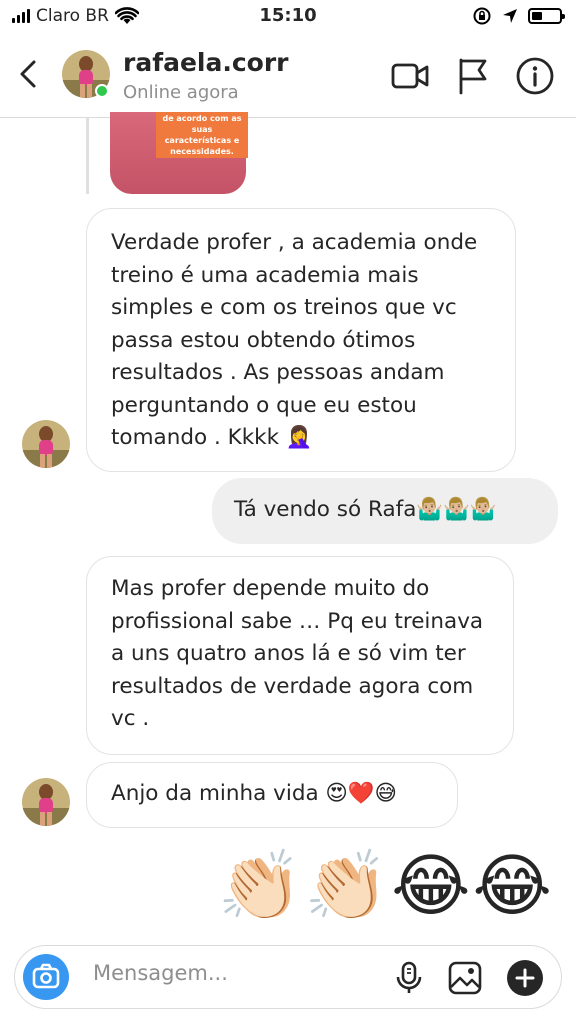  Describe the element at coordinates (102, 91) in the screenshot. I see `online-indicator` at that location.